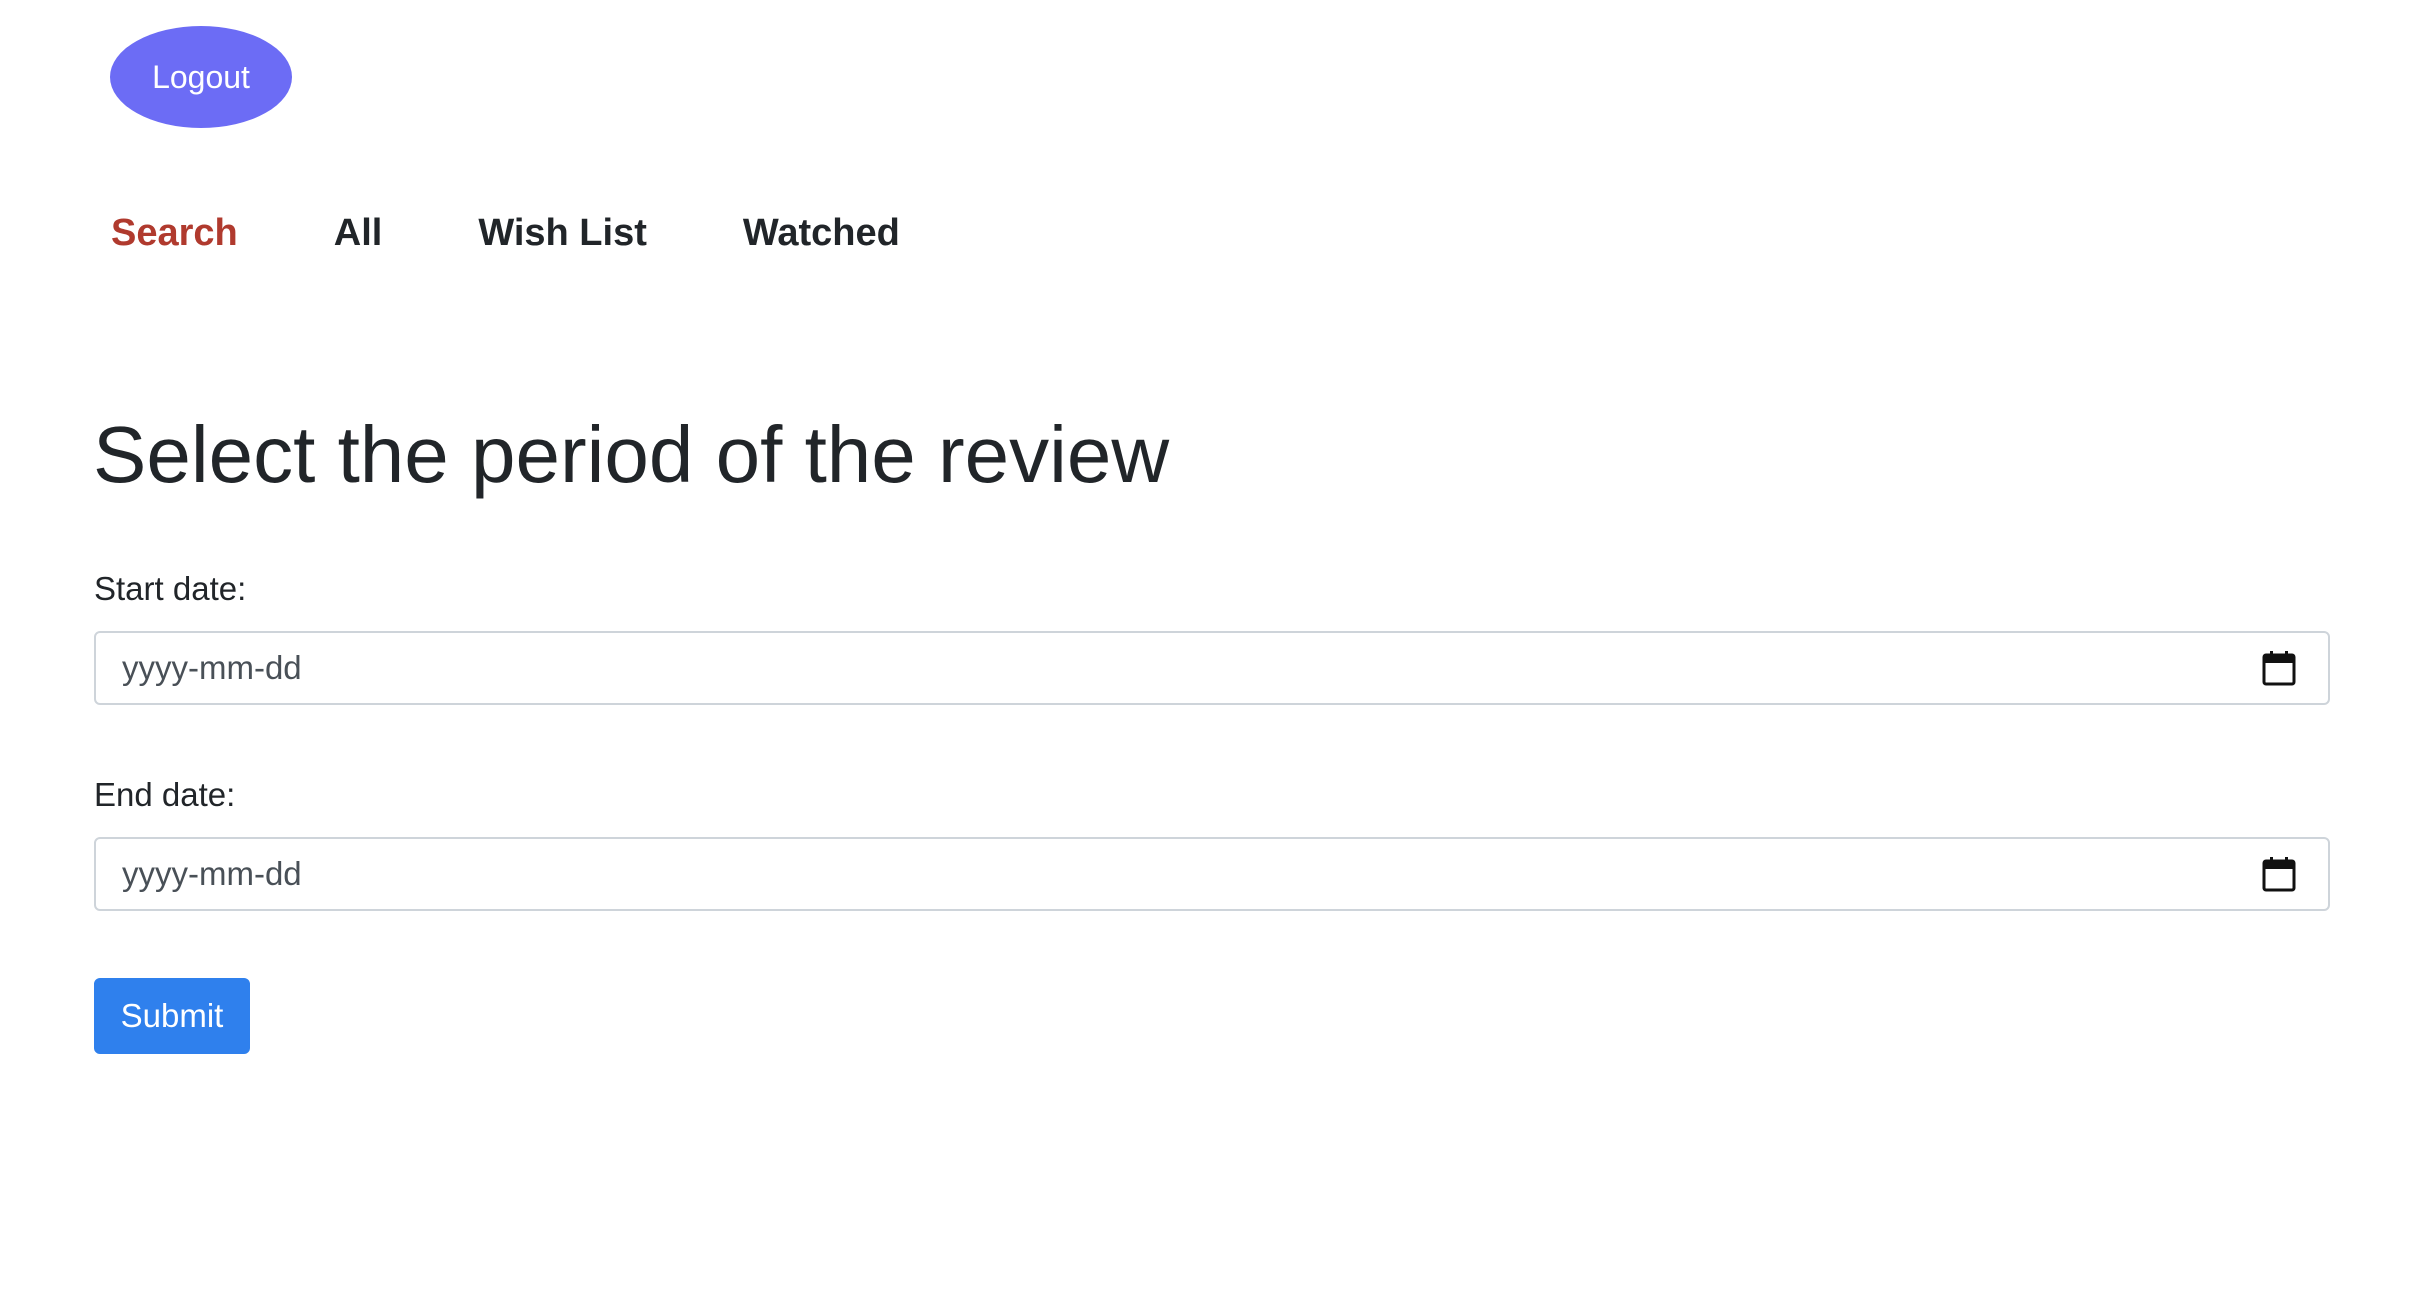 Image resolution: width=2409 pixels, height=1299 pixels. I want to click on main-nav: Search All Wish List Watched, so click(553, 233).